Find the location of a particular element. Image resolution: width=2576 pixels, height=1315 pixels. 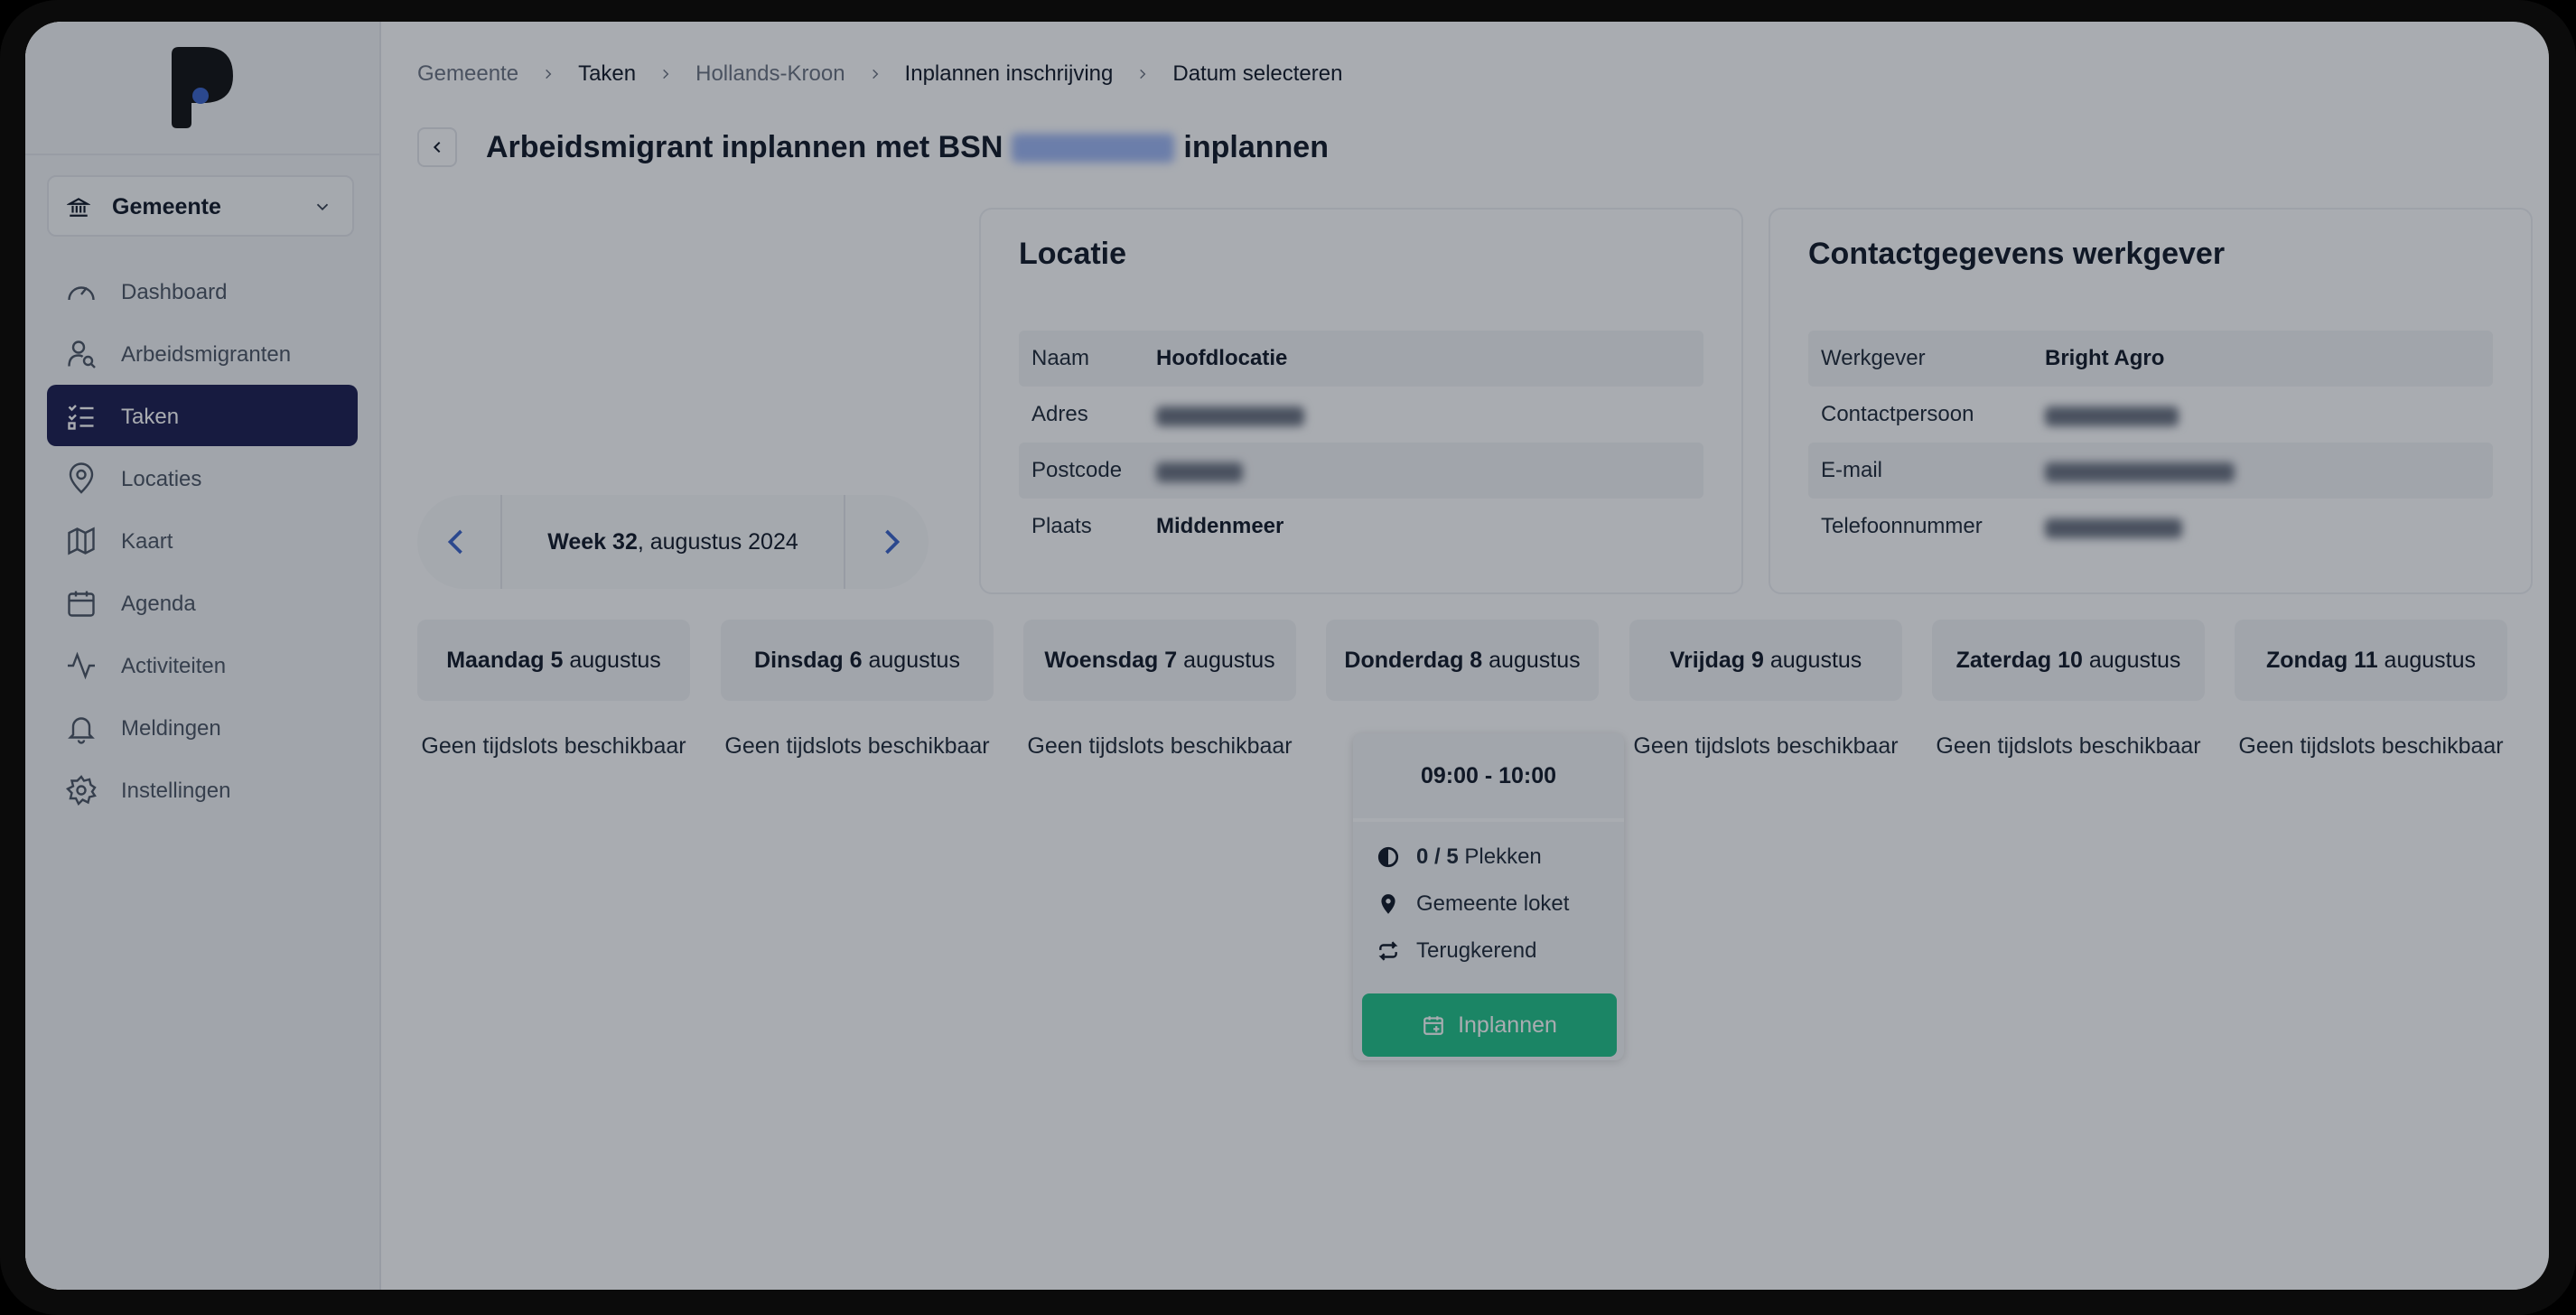

sidebar-item-meldingen: Meldingen is located at coordinates (202, 727).